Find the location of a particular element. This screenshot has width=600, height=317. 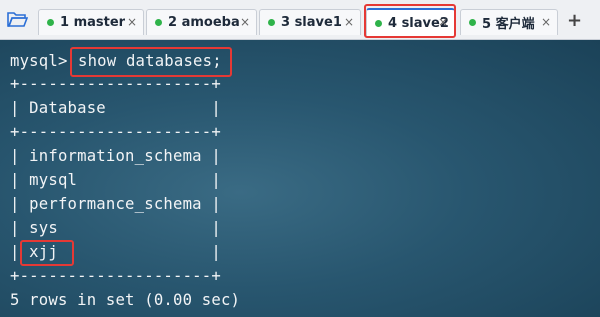

command-highlight is located at coordinates (151, 62).